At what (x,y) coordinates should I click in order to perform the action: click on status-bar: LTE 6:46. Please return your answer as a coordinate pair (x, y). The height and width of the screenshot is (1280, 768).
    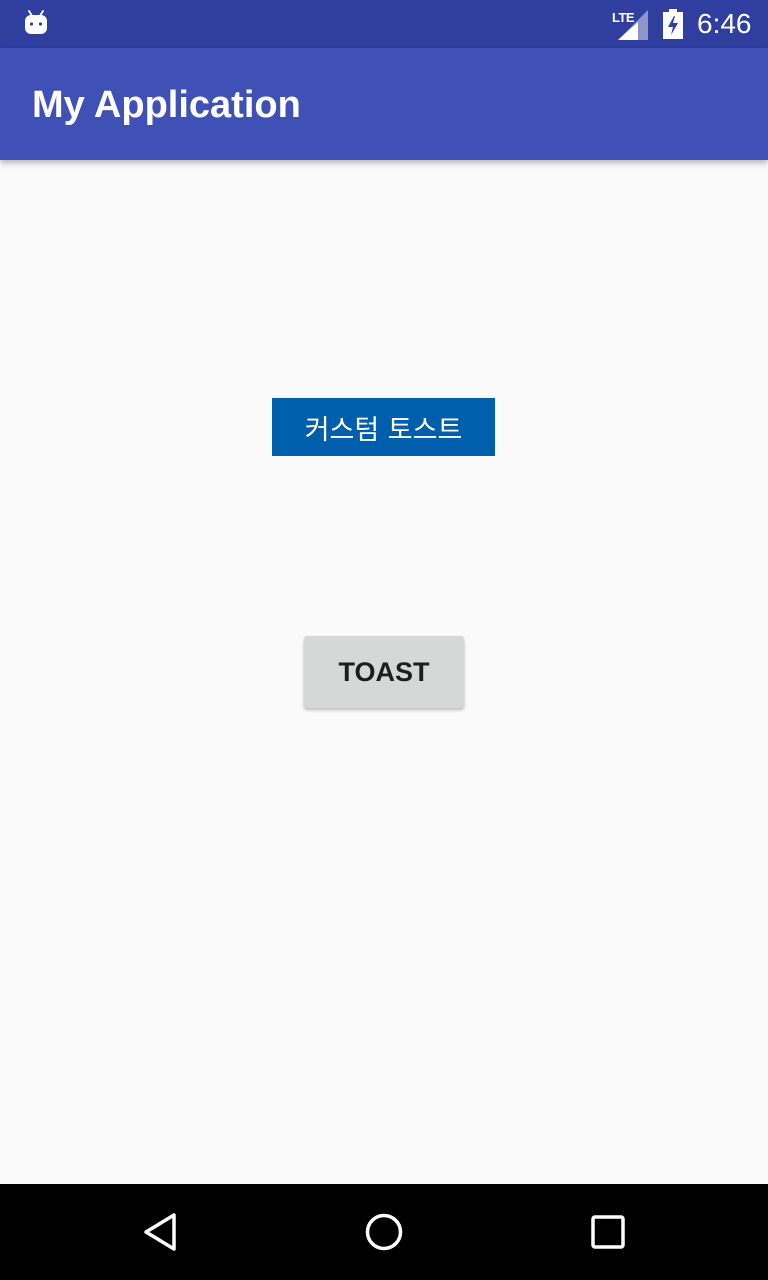
    Looking at the image, I should click on (384, 24).